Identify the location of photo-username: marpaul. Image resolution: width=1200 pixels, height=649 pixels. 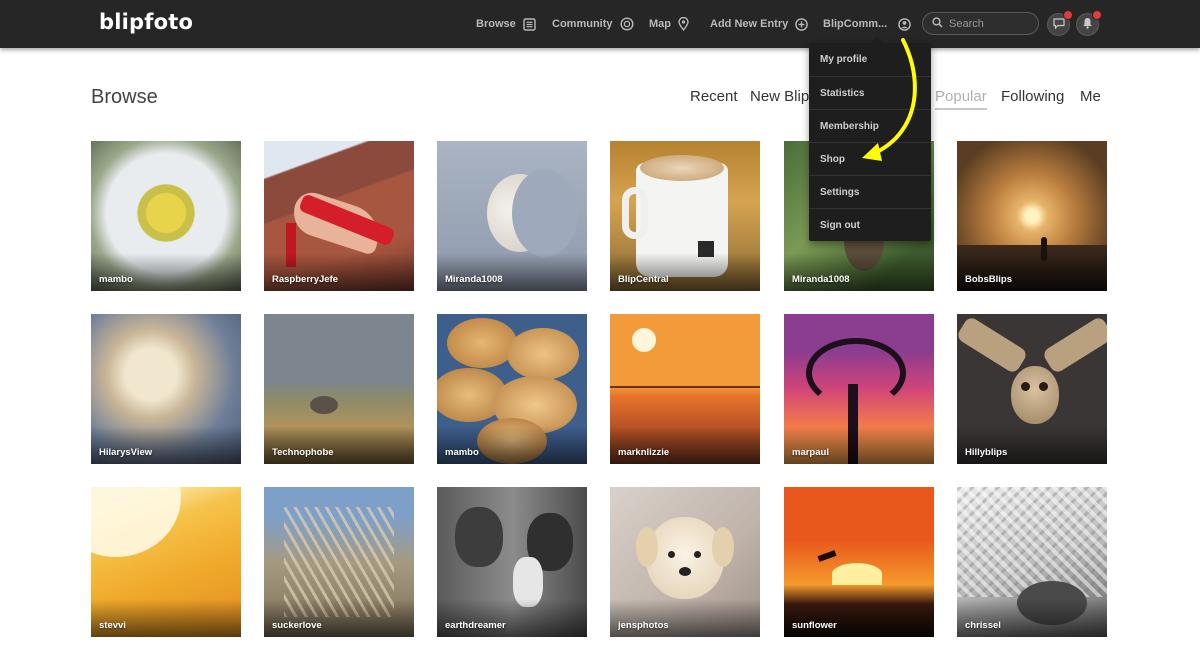
(810, 452).